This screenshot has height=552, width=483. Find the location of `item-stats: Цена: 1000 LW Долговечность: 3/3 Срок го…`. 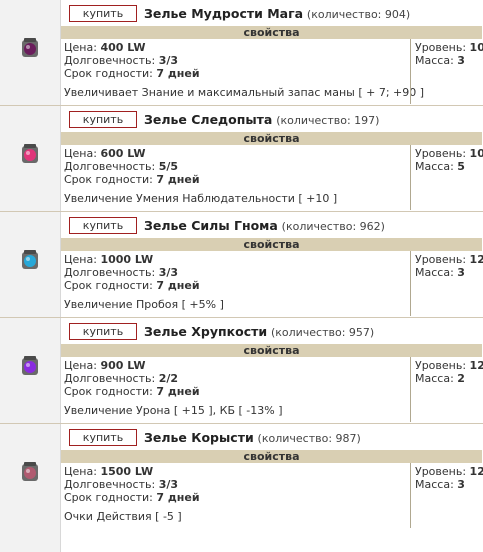

item-stats: Цена: 1000 LW Долговечность: 3/3 Срок го… is located at coordinates (235, 282).